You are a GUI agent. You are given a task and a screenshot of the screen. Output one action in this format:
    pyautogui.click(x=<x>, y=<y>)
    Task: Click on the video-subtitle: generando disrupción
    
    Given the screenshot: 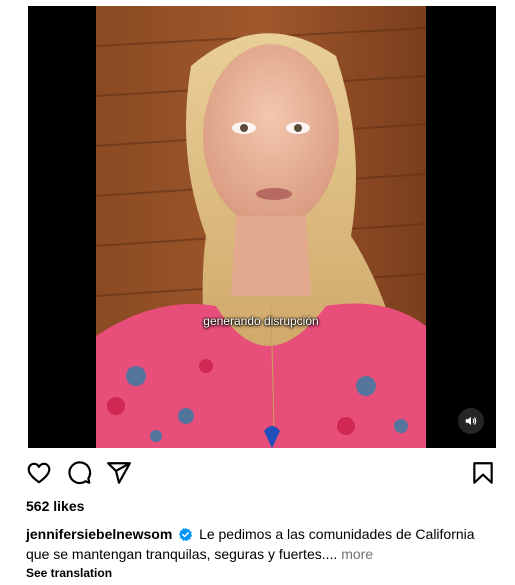 What is the action you would take?
    pyautogui.click(x=261, y=321)
    